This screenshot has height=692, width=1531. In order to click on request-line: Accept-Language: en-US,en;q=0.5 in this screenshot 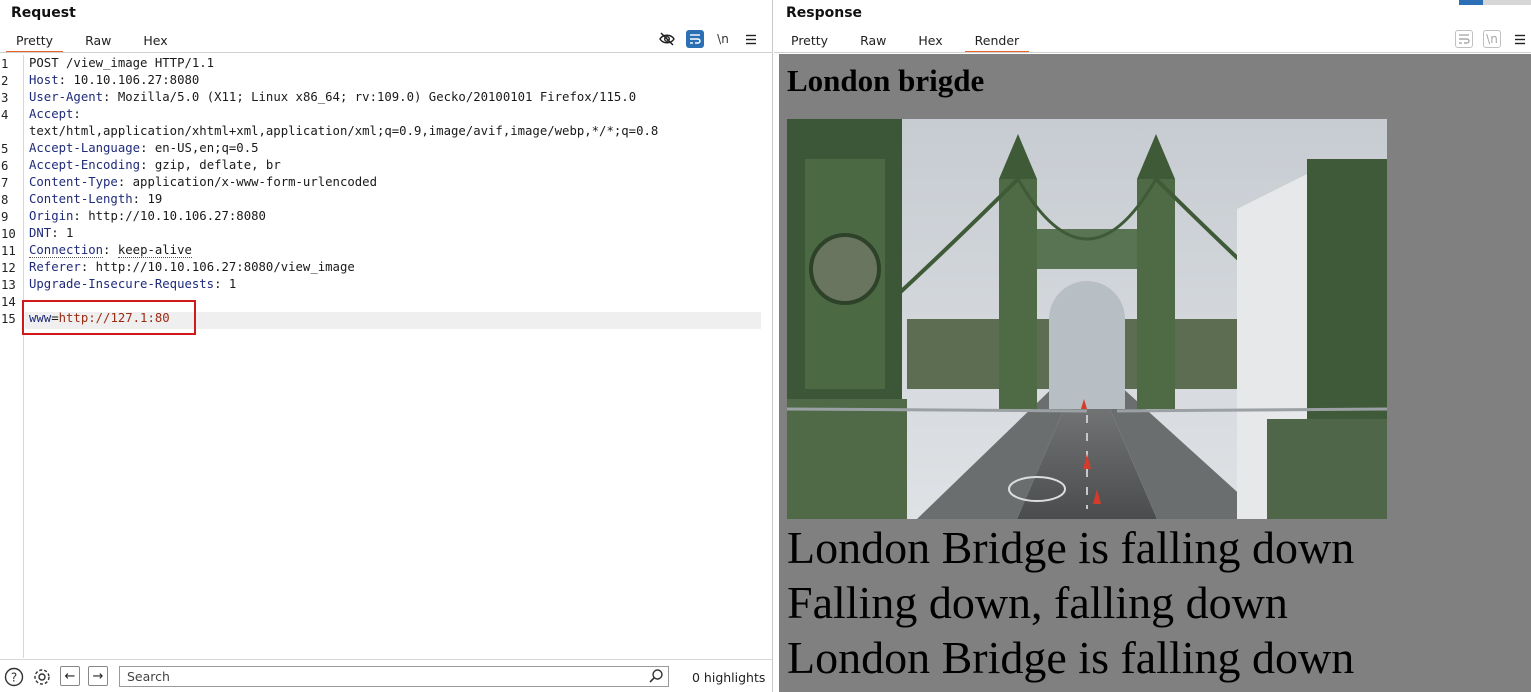, I will do `click(144, 148)`.